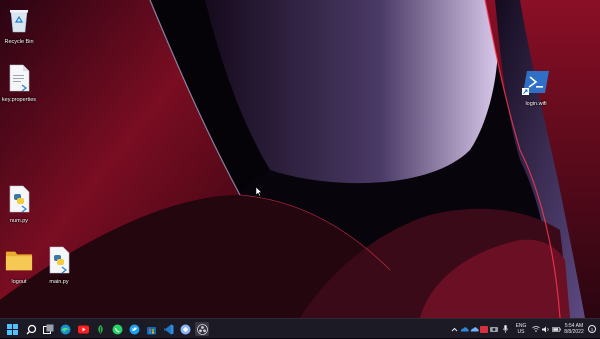 Image resolution: width=600 pixels, height=339 pixels. What do you see at coordinates (521, 332) in the screenshot?
I see `language-line2: US` at bounding box center [521, 332].